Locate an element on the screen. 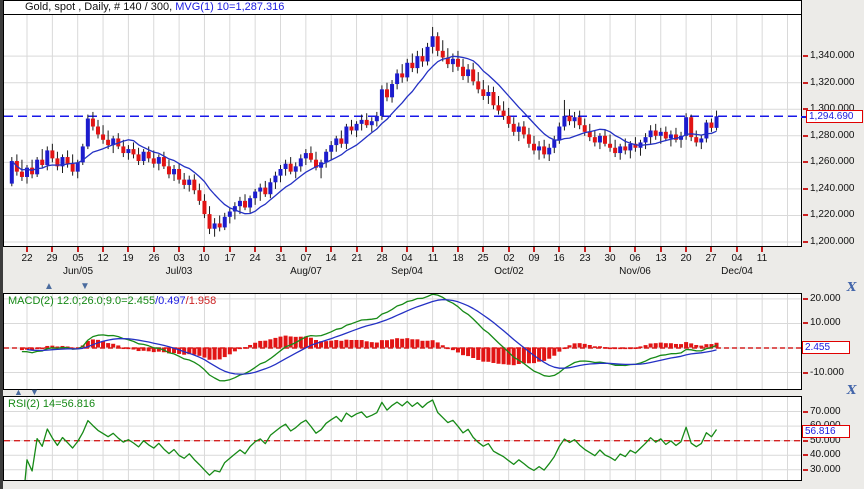 This screenshot has height=489, width=864. x-axis-day-label: 22 is located at coordinates (27, 258).